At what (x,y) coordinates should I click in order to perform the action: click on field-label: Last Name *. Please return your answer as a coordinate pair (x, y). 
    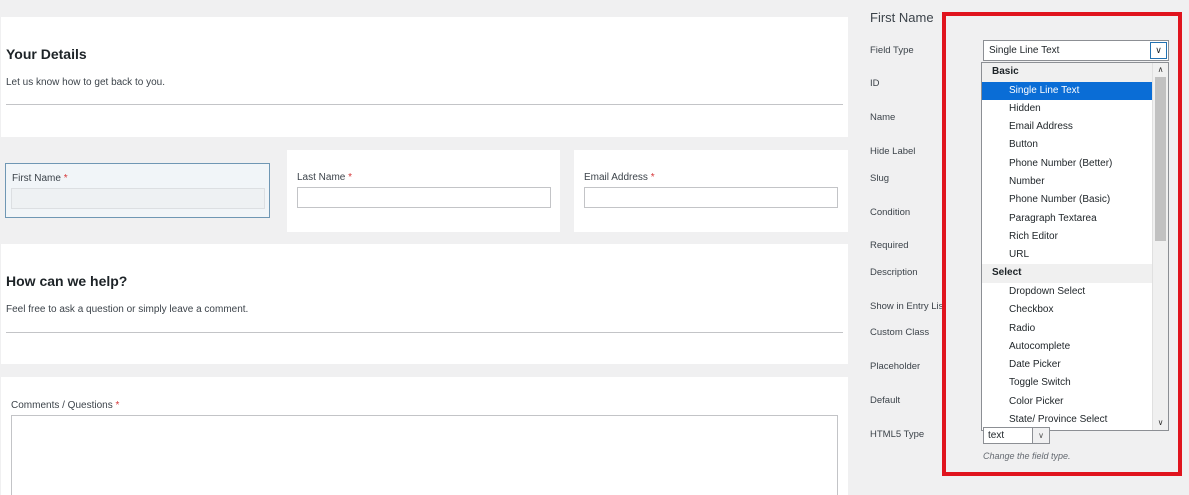
    Looking at the image, I should click on (325, 177).